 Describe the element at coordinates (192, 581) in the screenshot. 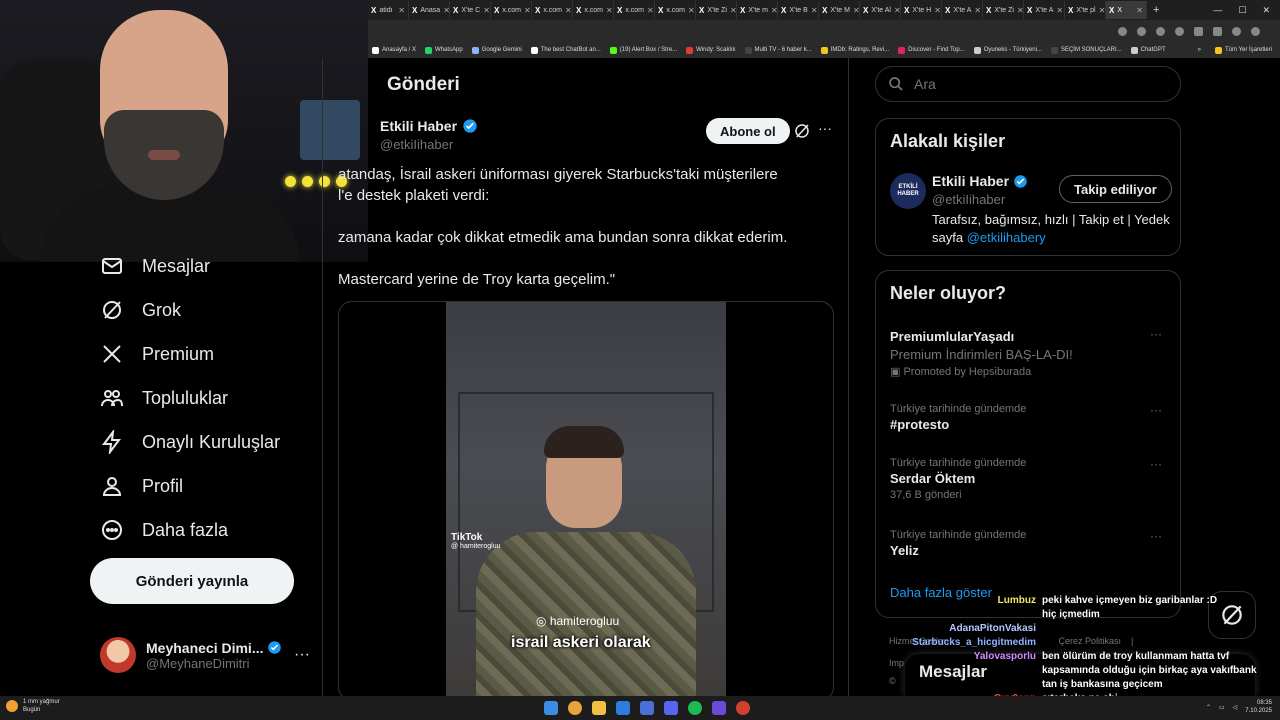

I see `post-button: Gönderi yayınla` at that location.